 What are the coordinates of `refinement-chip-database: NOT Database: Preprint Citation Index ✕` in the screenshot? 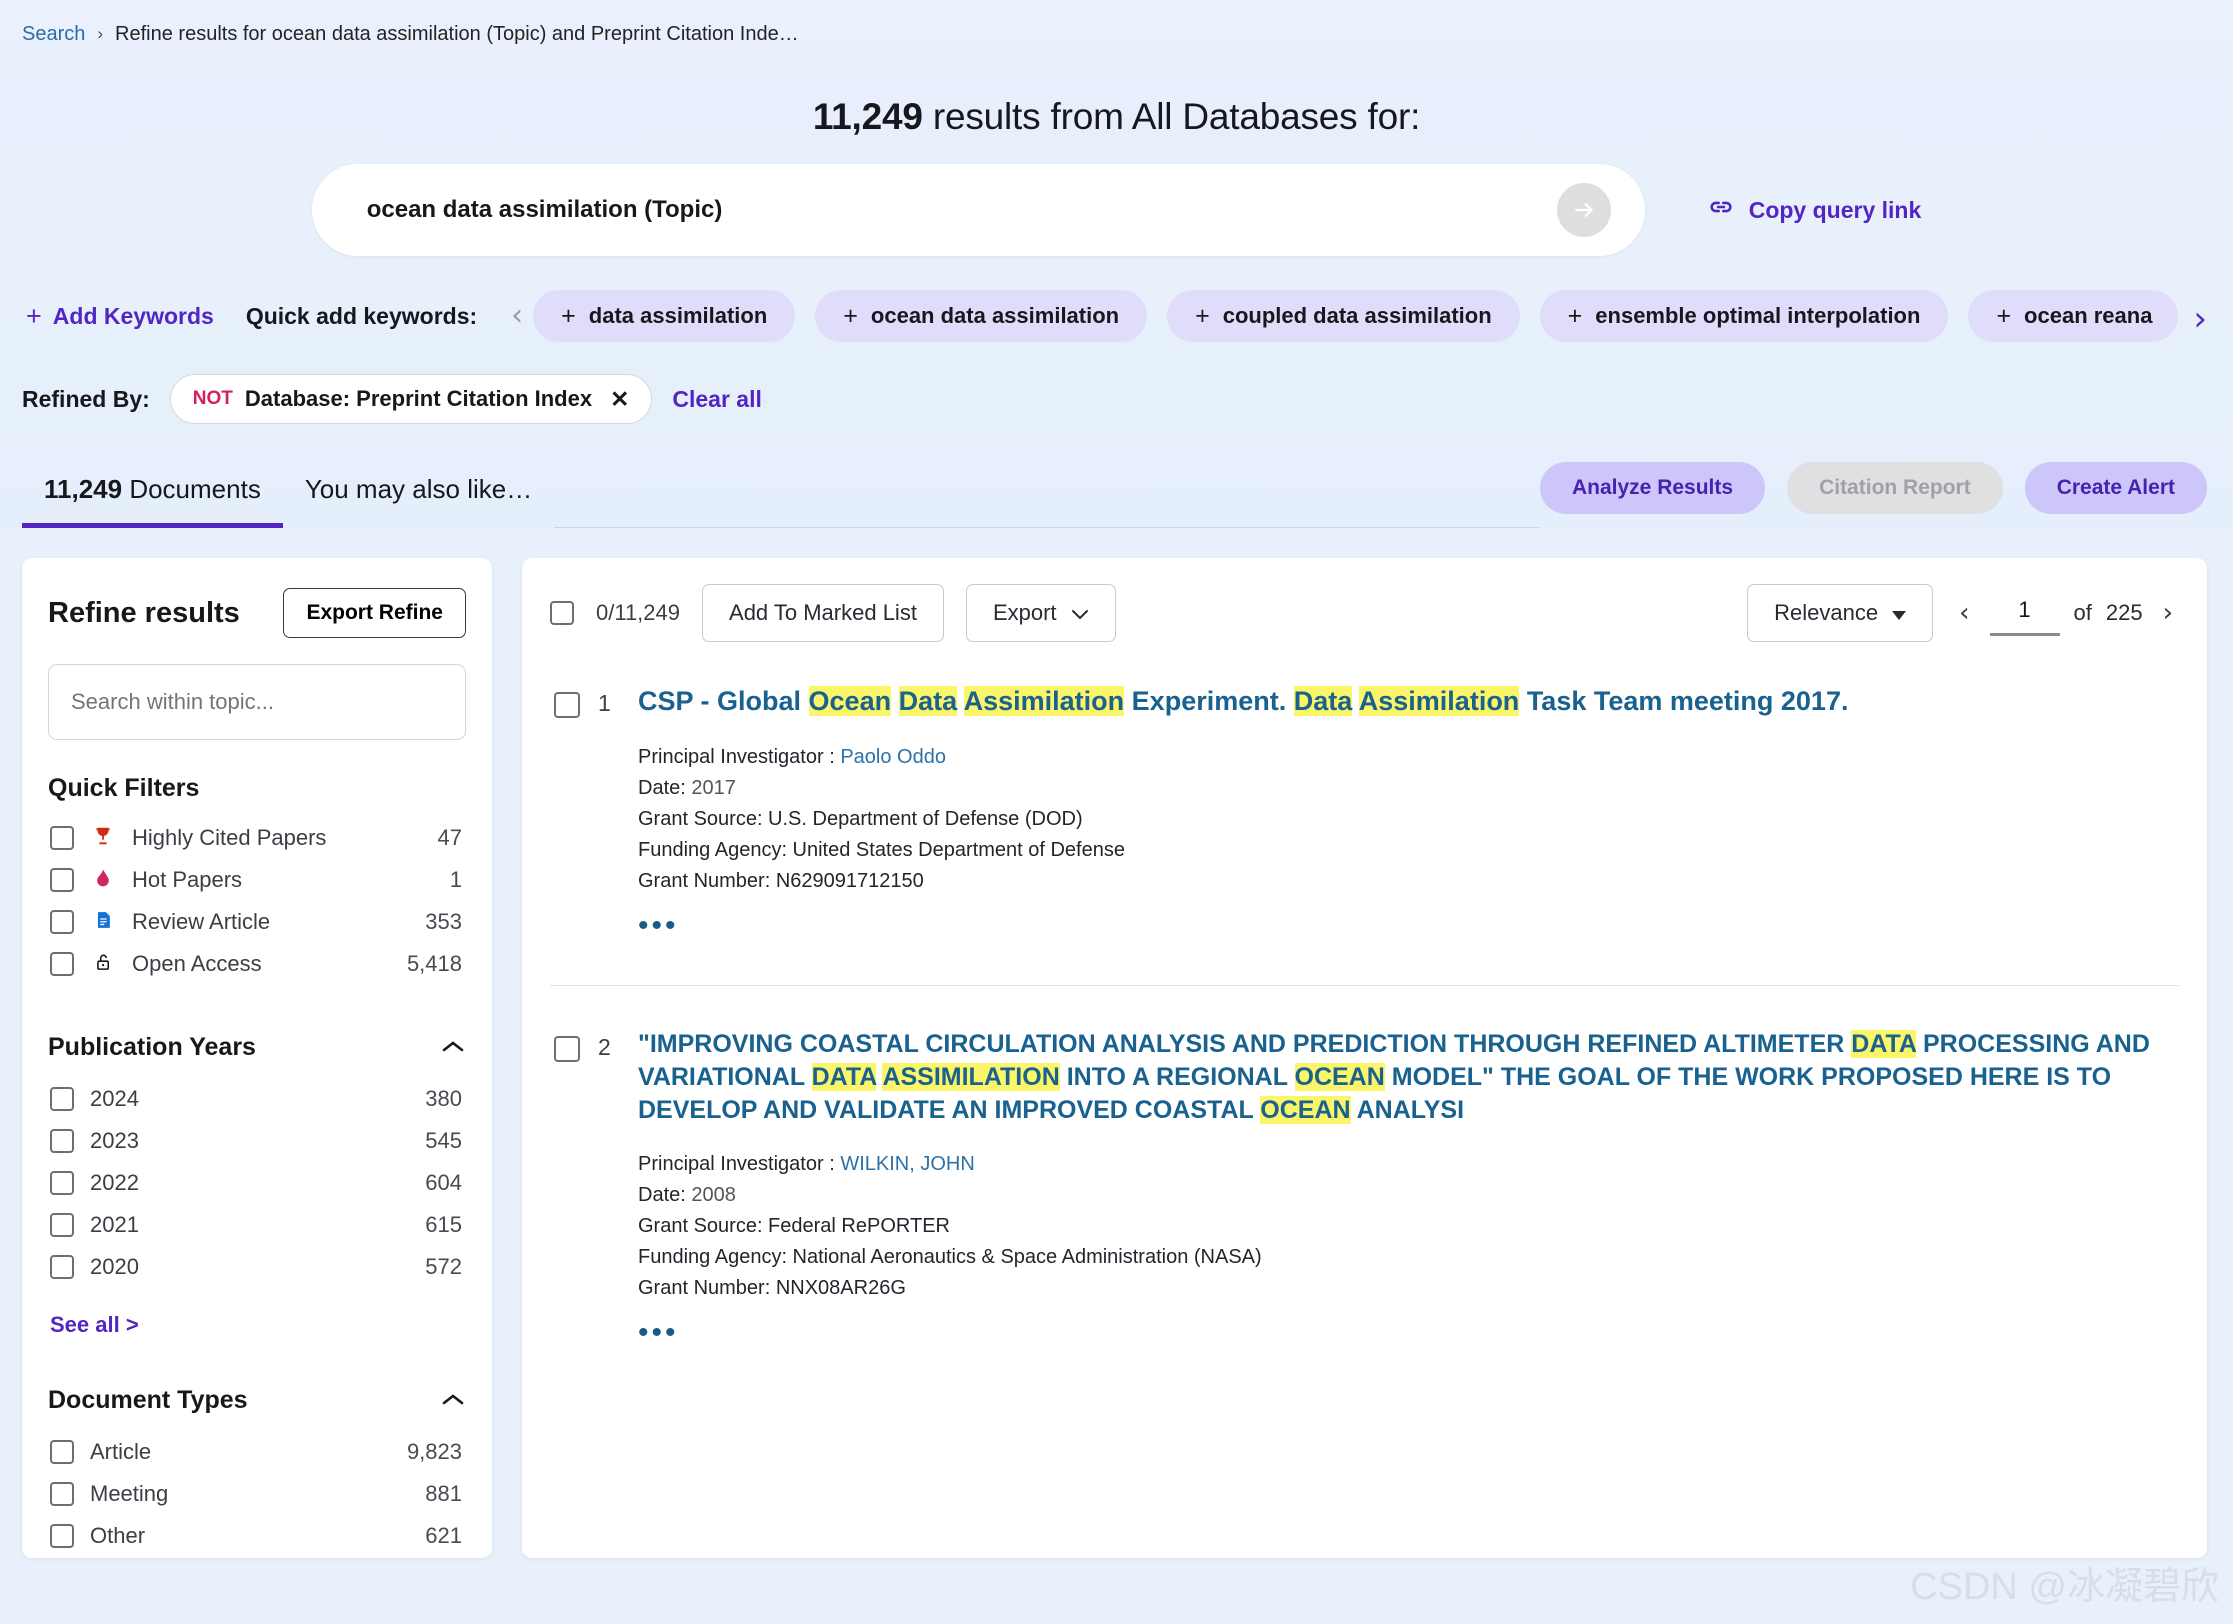 It's located at (411, 399).